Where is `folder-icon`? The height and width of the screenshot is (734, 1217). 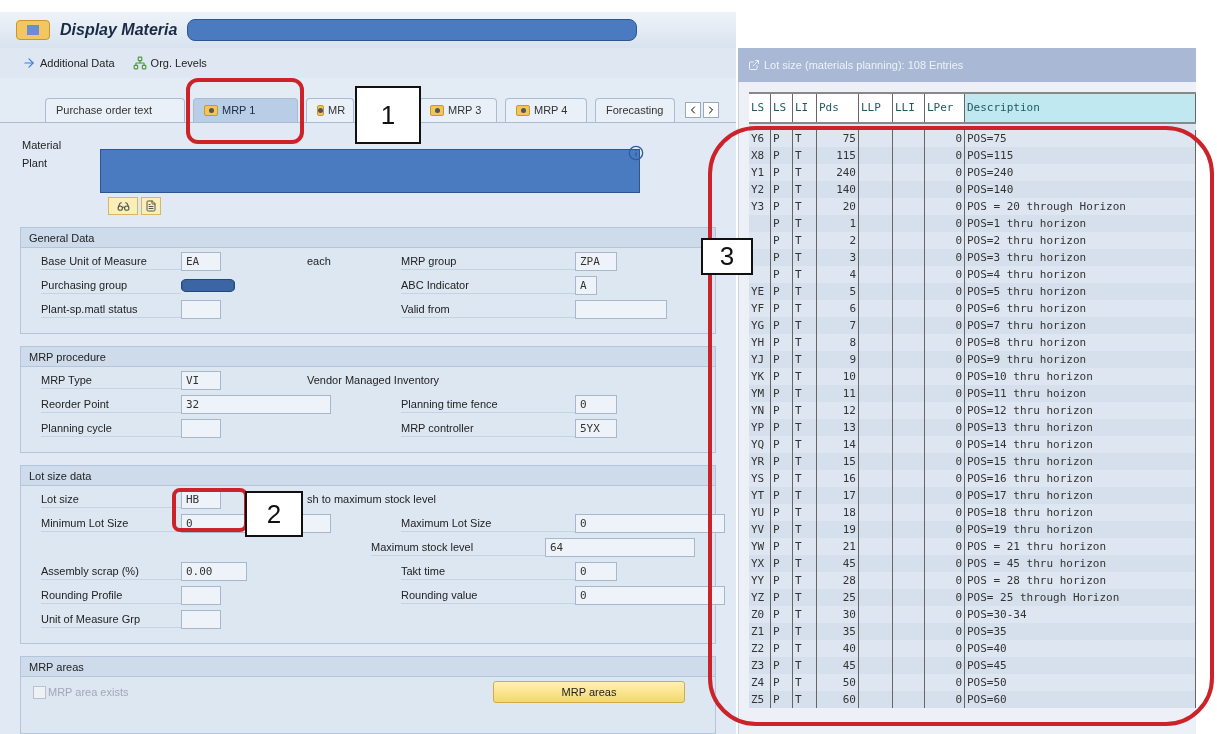 folder-icon is located at coordinates (523, 110).